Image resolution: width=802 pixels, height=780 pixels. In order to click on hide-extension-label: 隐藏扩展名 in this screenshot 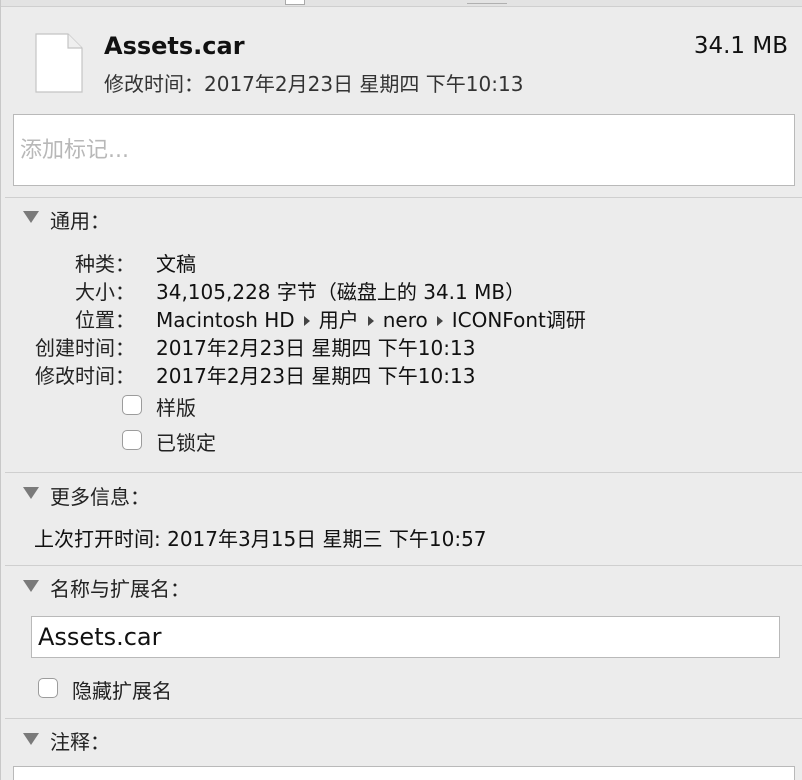, I will do `click(122, 689)`.